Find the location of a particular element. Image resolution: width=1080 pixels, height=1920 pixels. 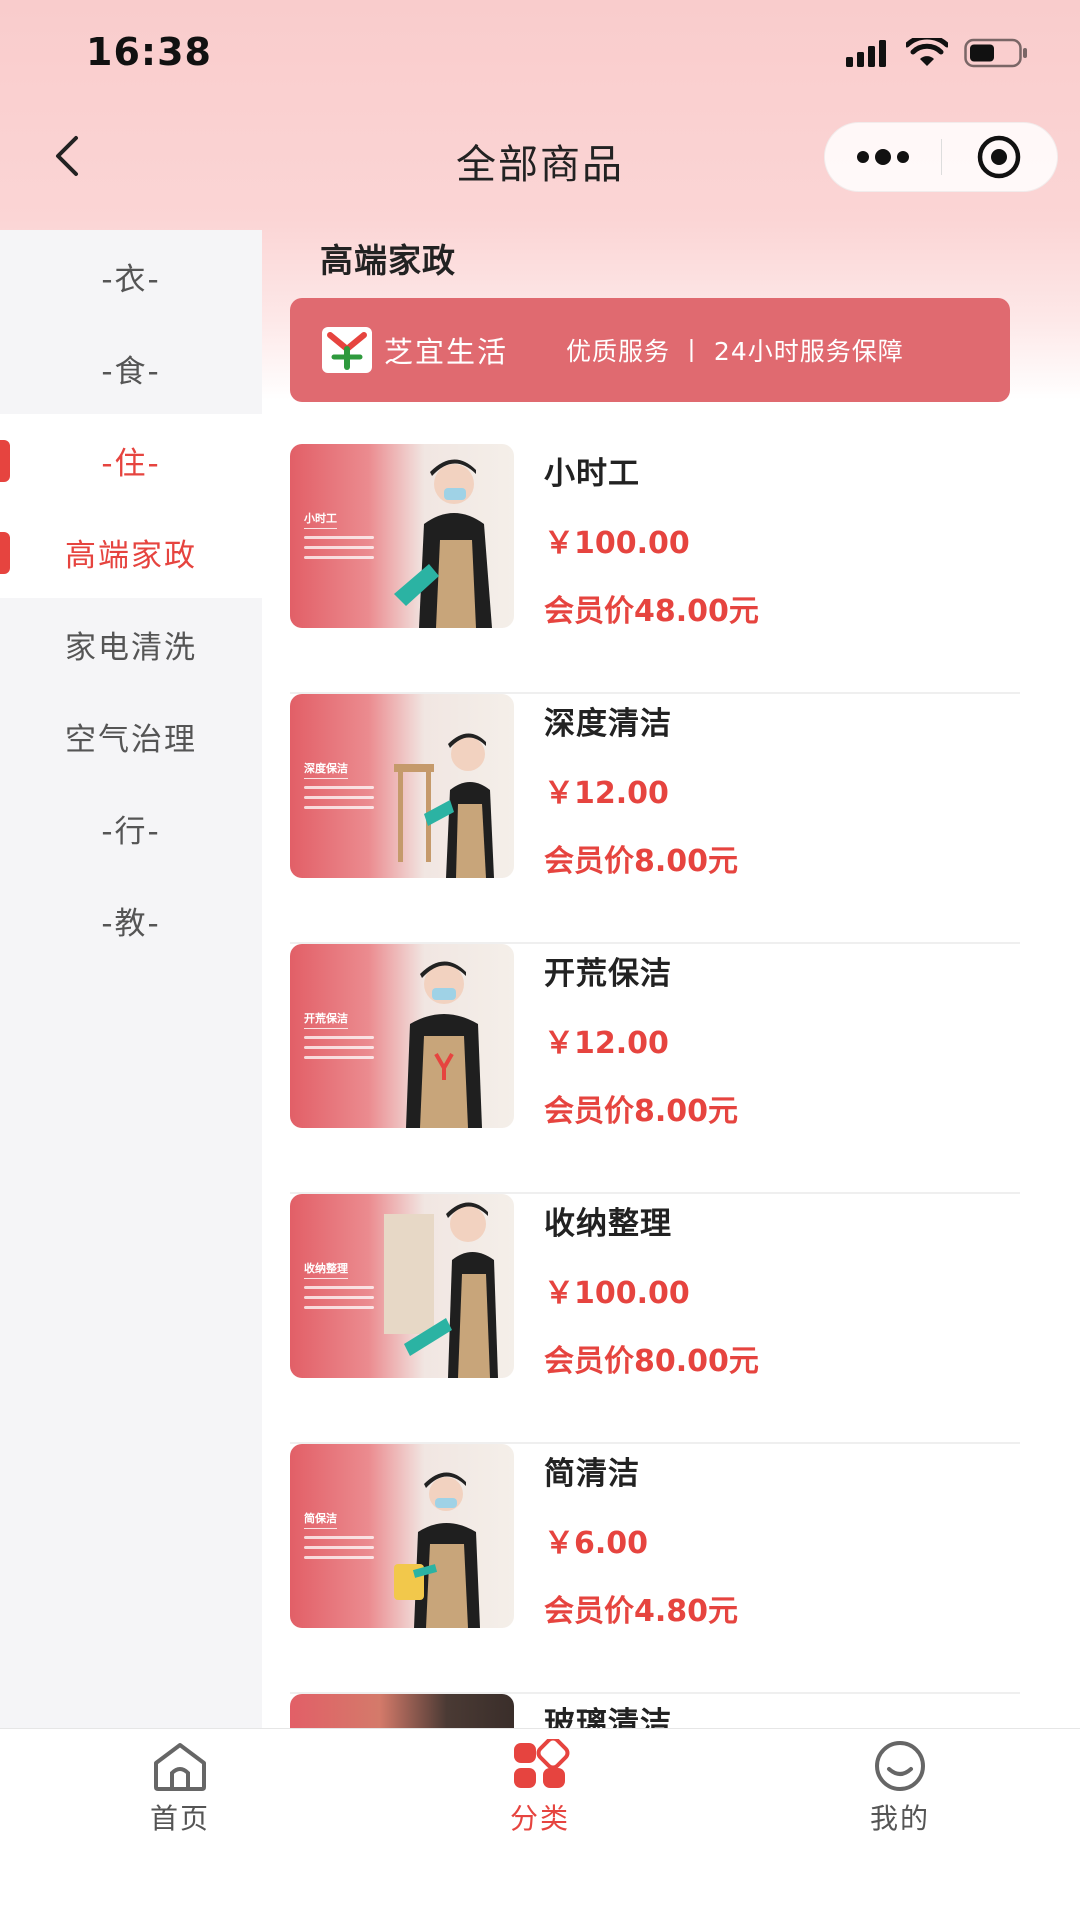

status-icons is located at coordinates (937, 53).